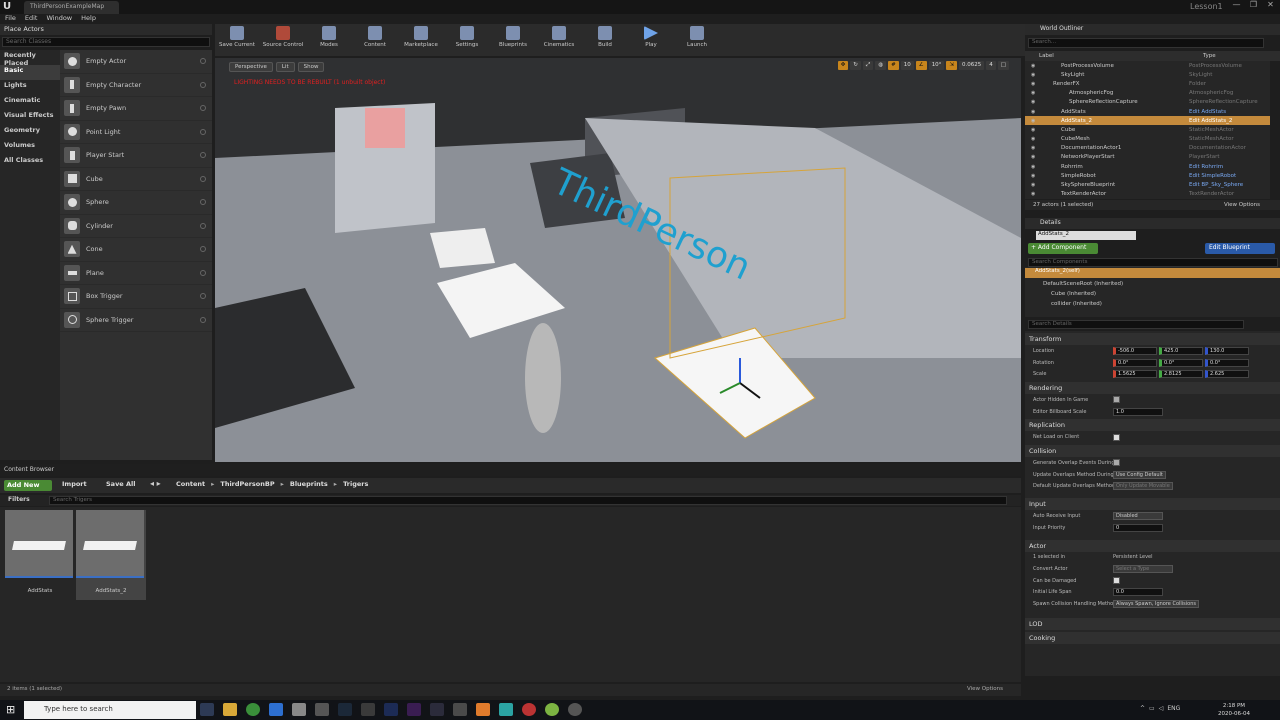  Describe the element at coordinates (1116, 581) in the screenshot. I see `can-be-damaged-checkbox` at that location.